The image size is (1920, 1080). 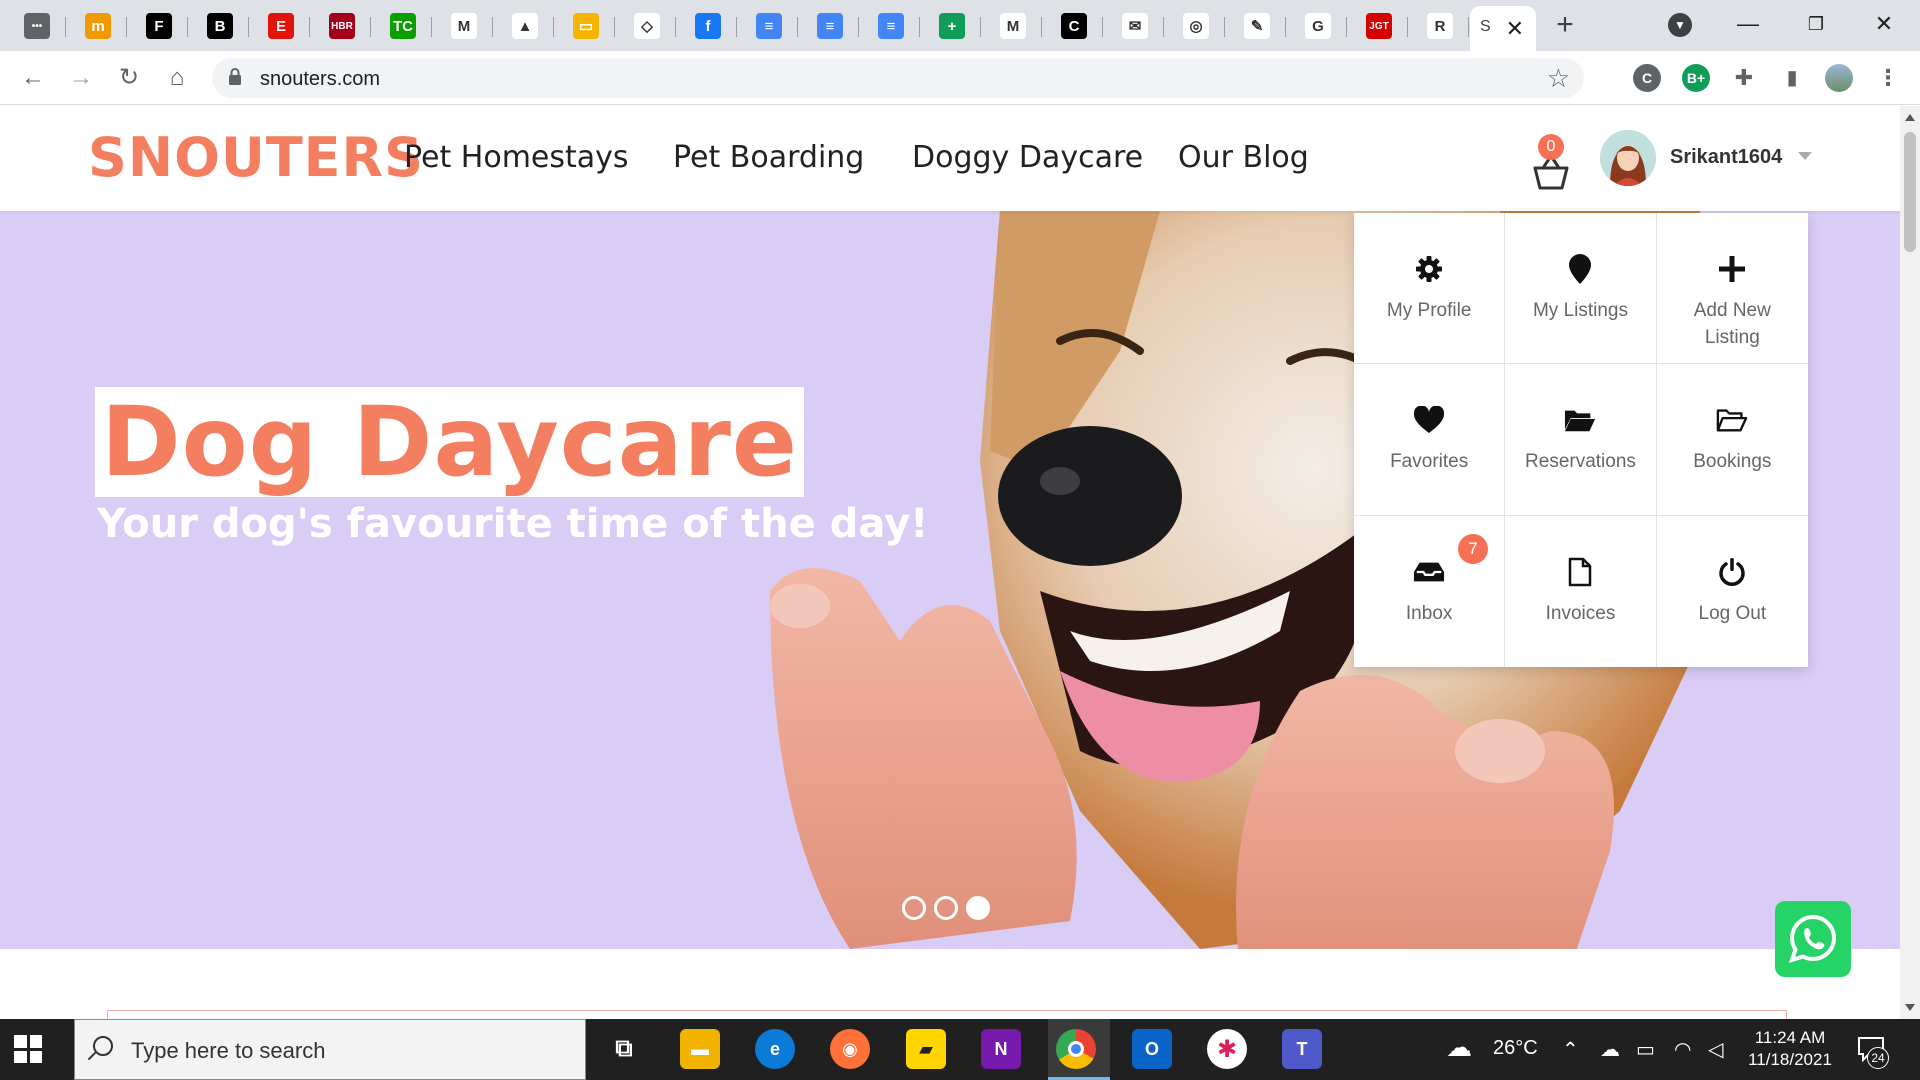 I want to click on volume-icon: ◁, so click(x=1715, y=1049).